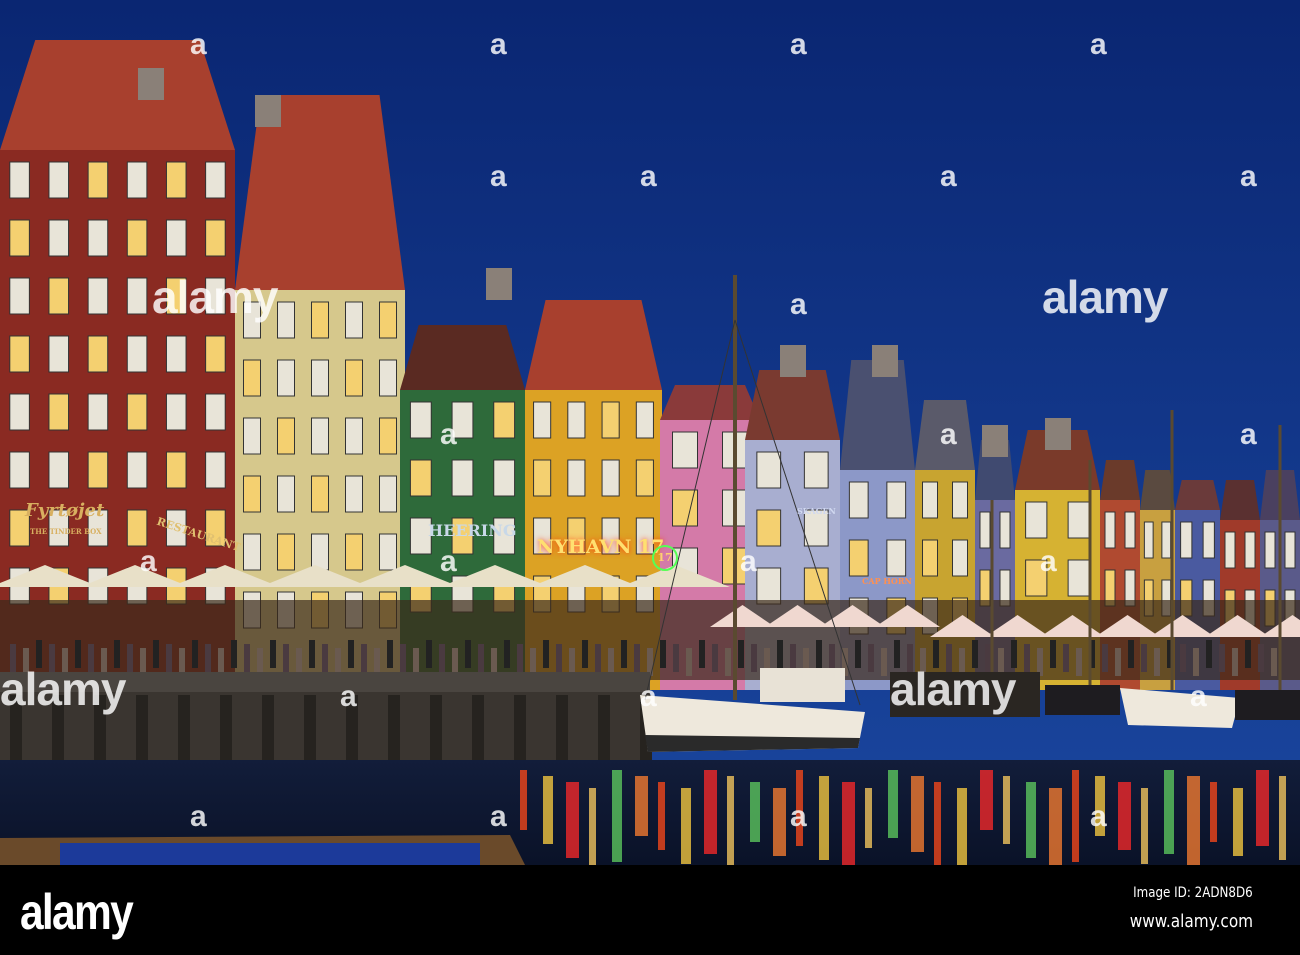 The image size is (1300, 955). I want to click on image-id: Image ID: 2ADN8D6, so click(1193, 893).